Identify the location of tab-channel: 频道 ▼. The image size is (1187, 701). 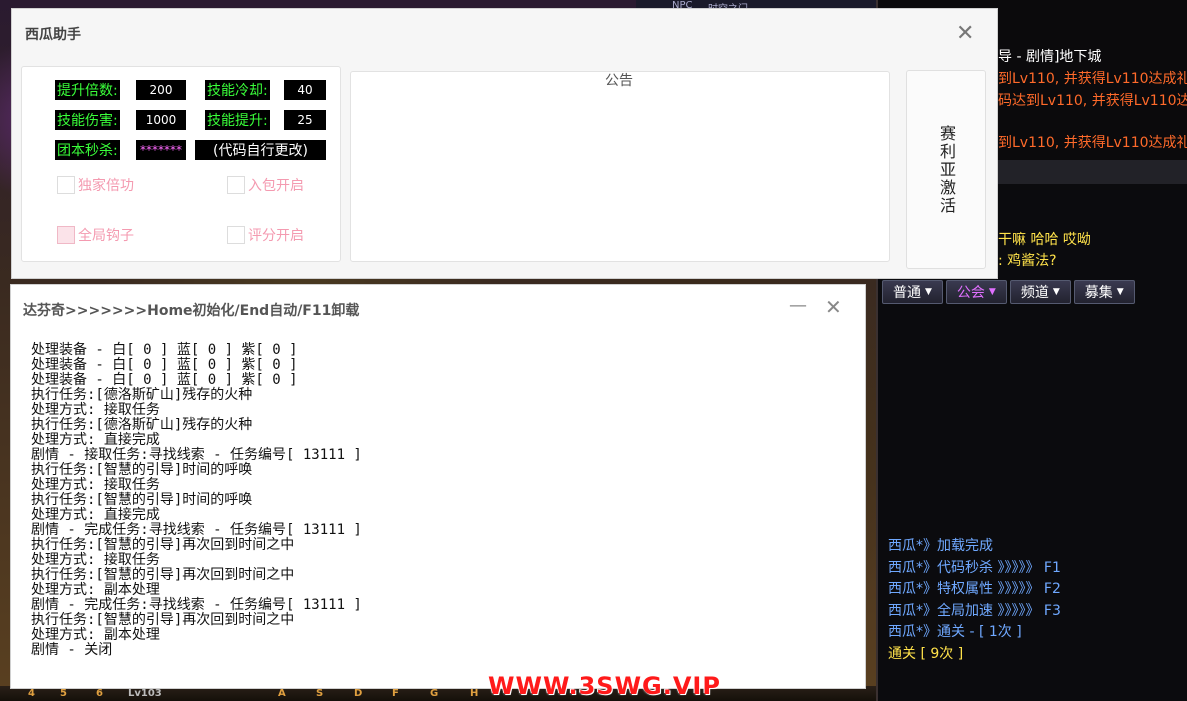
(1040, 292).